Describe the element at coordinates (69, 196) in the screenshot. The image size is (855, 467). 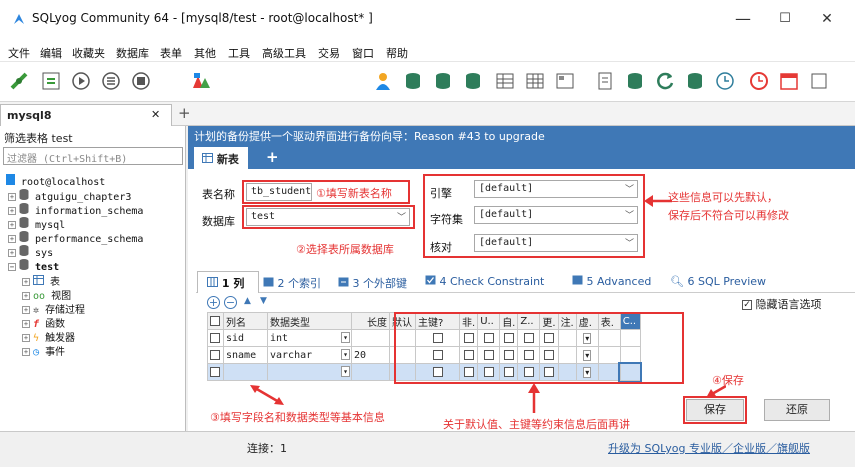
I see `tree-node-db: + atguigu_chapter3` at that location.